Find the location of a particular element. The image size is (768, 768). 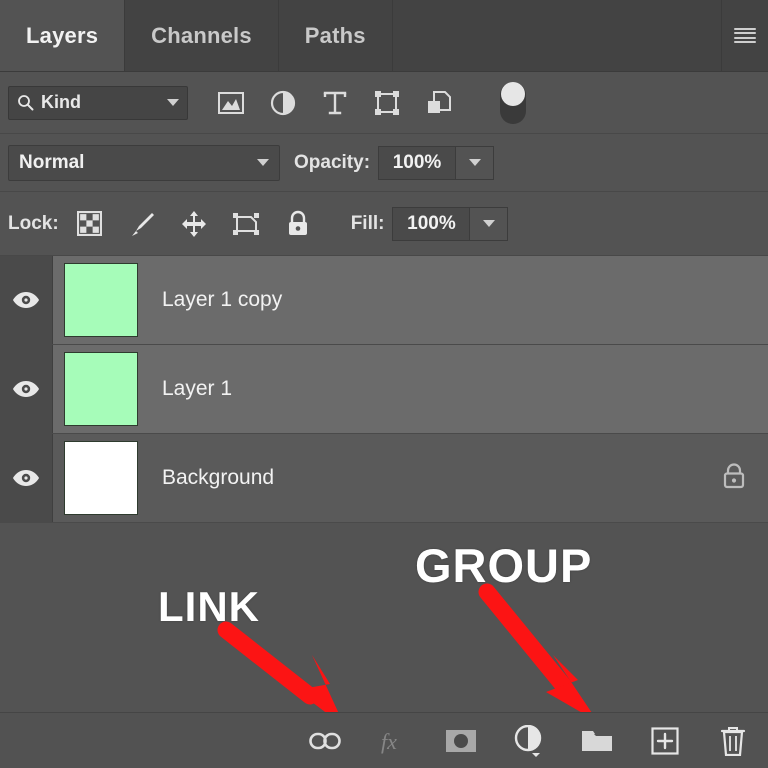

layer-locked-icon is located at coordinates (734, 476).